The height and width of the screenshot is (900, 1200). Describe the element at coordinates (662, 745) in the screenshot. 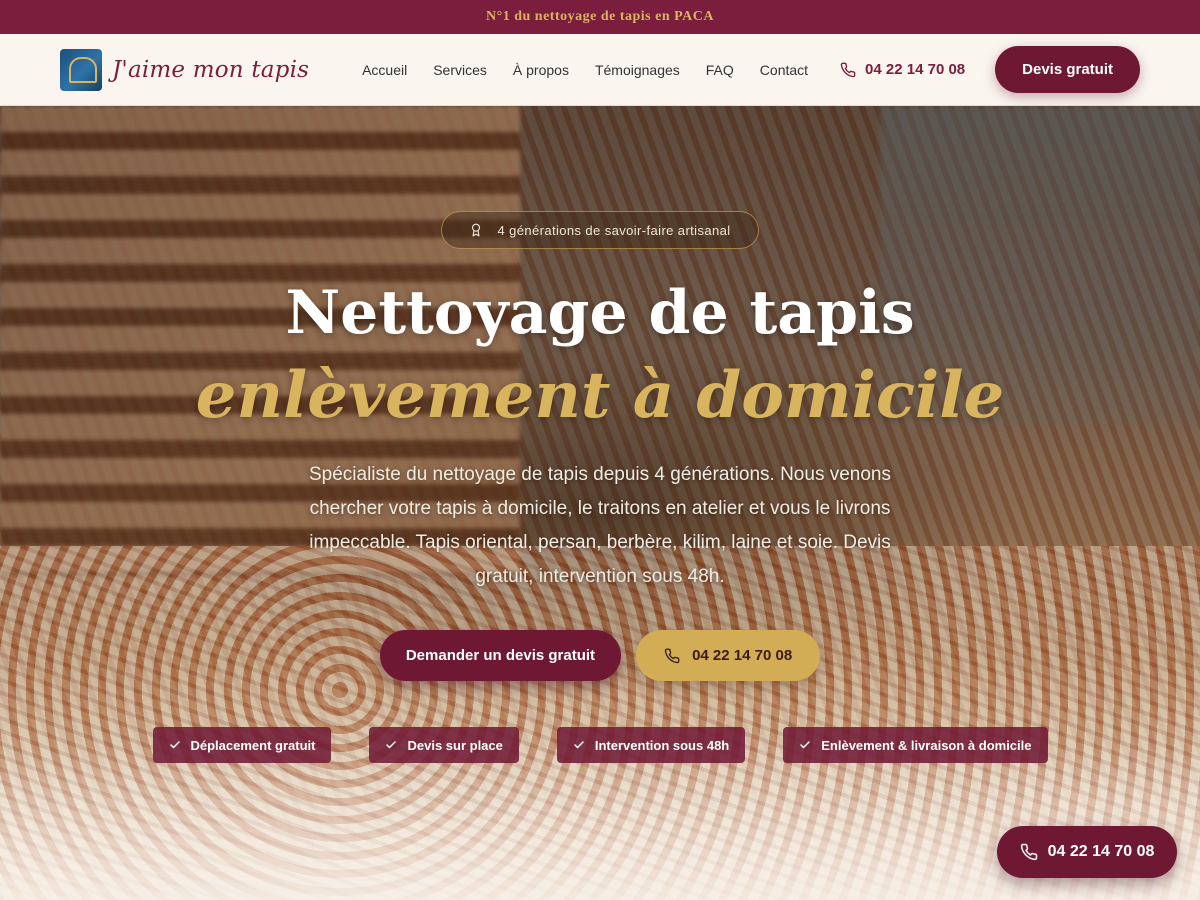

I see `feature-label: Intervention sous 48h` at that location.